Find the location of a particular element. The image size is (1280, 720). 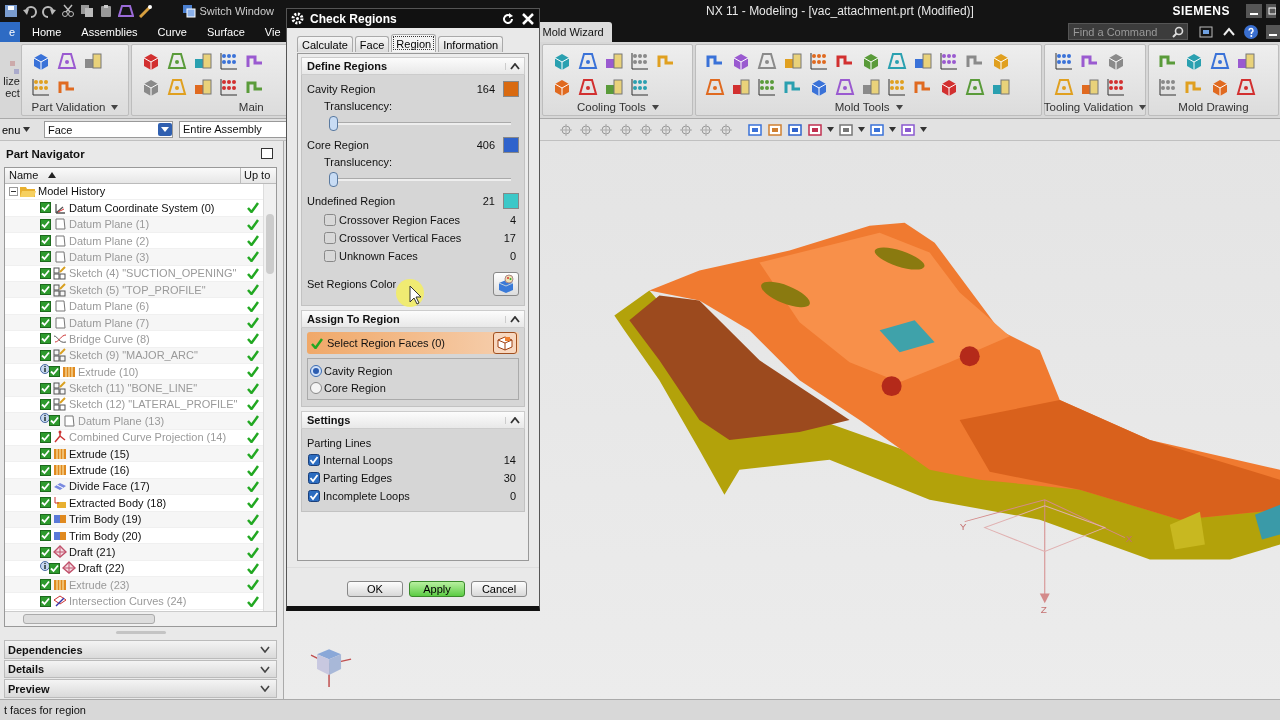

checkbox-label: Crossover Region Faces is located at coordinates (392, 220).